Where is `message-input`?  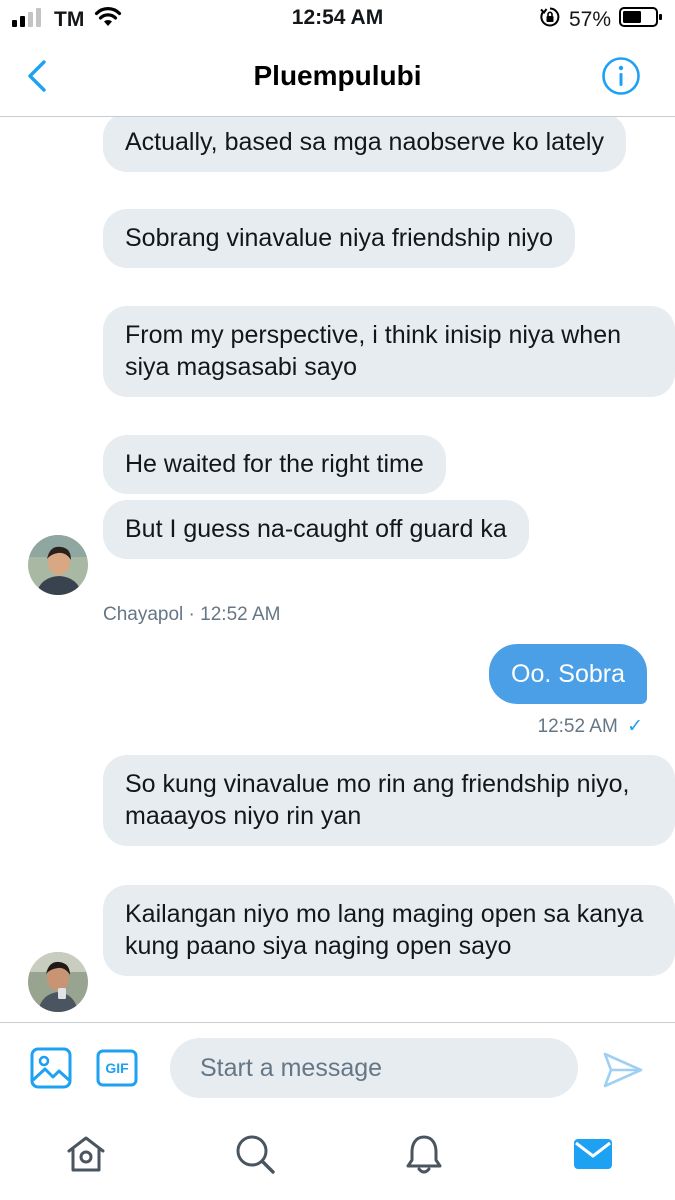
message-input is located at coordinates (374, 1068).